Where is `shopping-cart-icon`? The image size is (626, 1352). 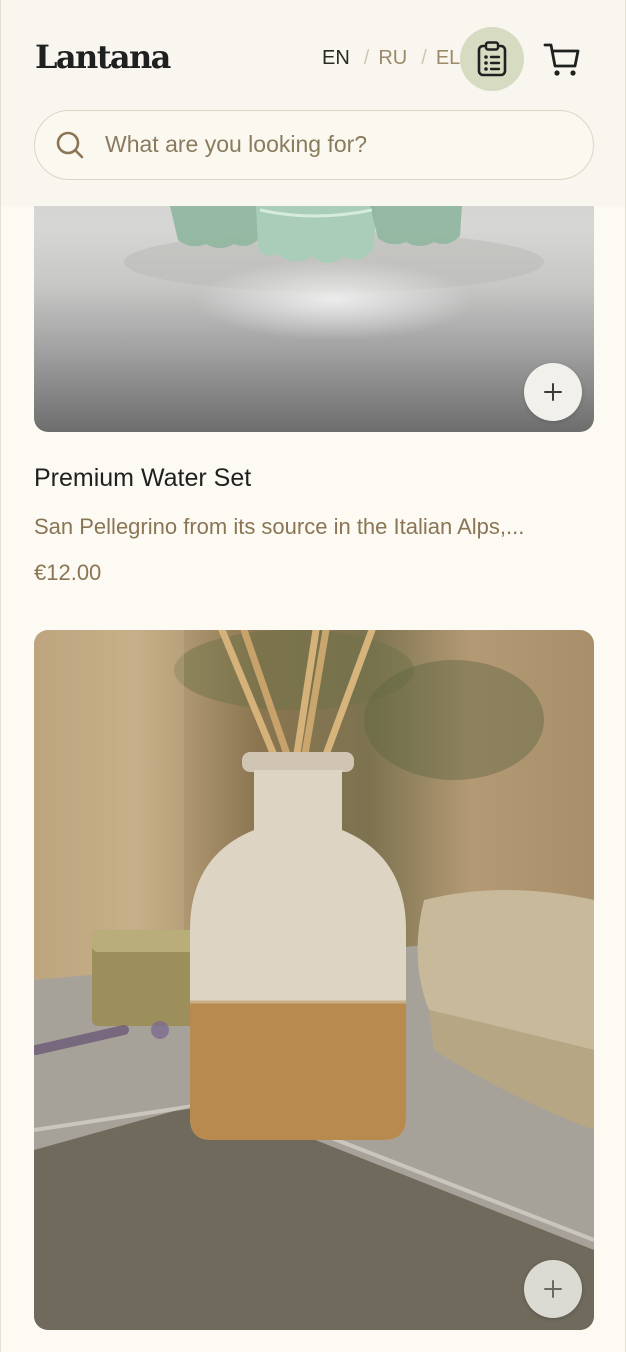 shopping-cart-icon is located at coordinates (561, 59).